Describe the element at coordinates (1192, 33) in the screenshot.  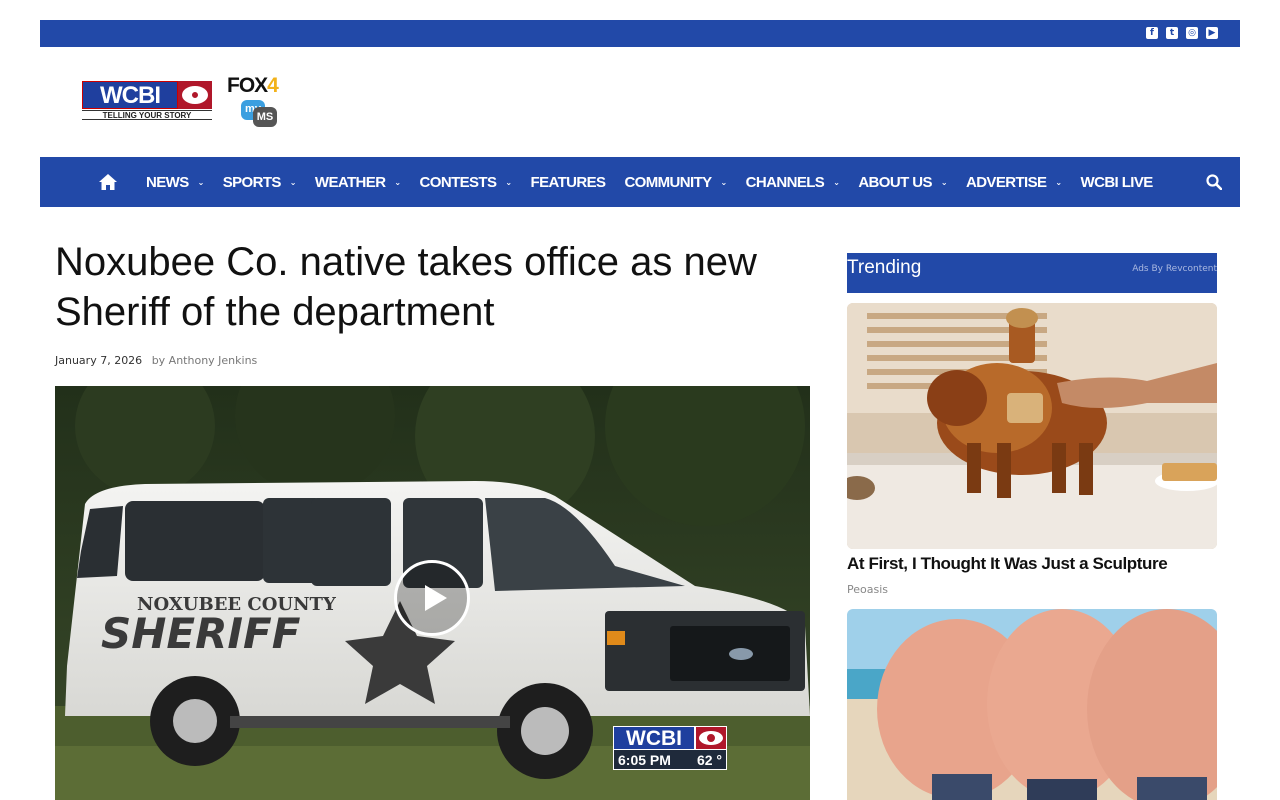
I see `instagram-icon: ◎` at that location.